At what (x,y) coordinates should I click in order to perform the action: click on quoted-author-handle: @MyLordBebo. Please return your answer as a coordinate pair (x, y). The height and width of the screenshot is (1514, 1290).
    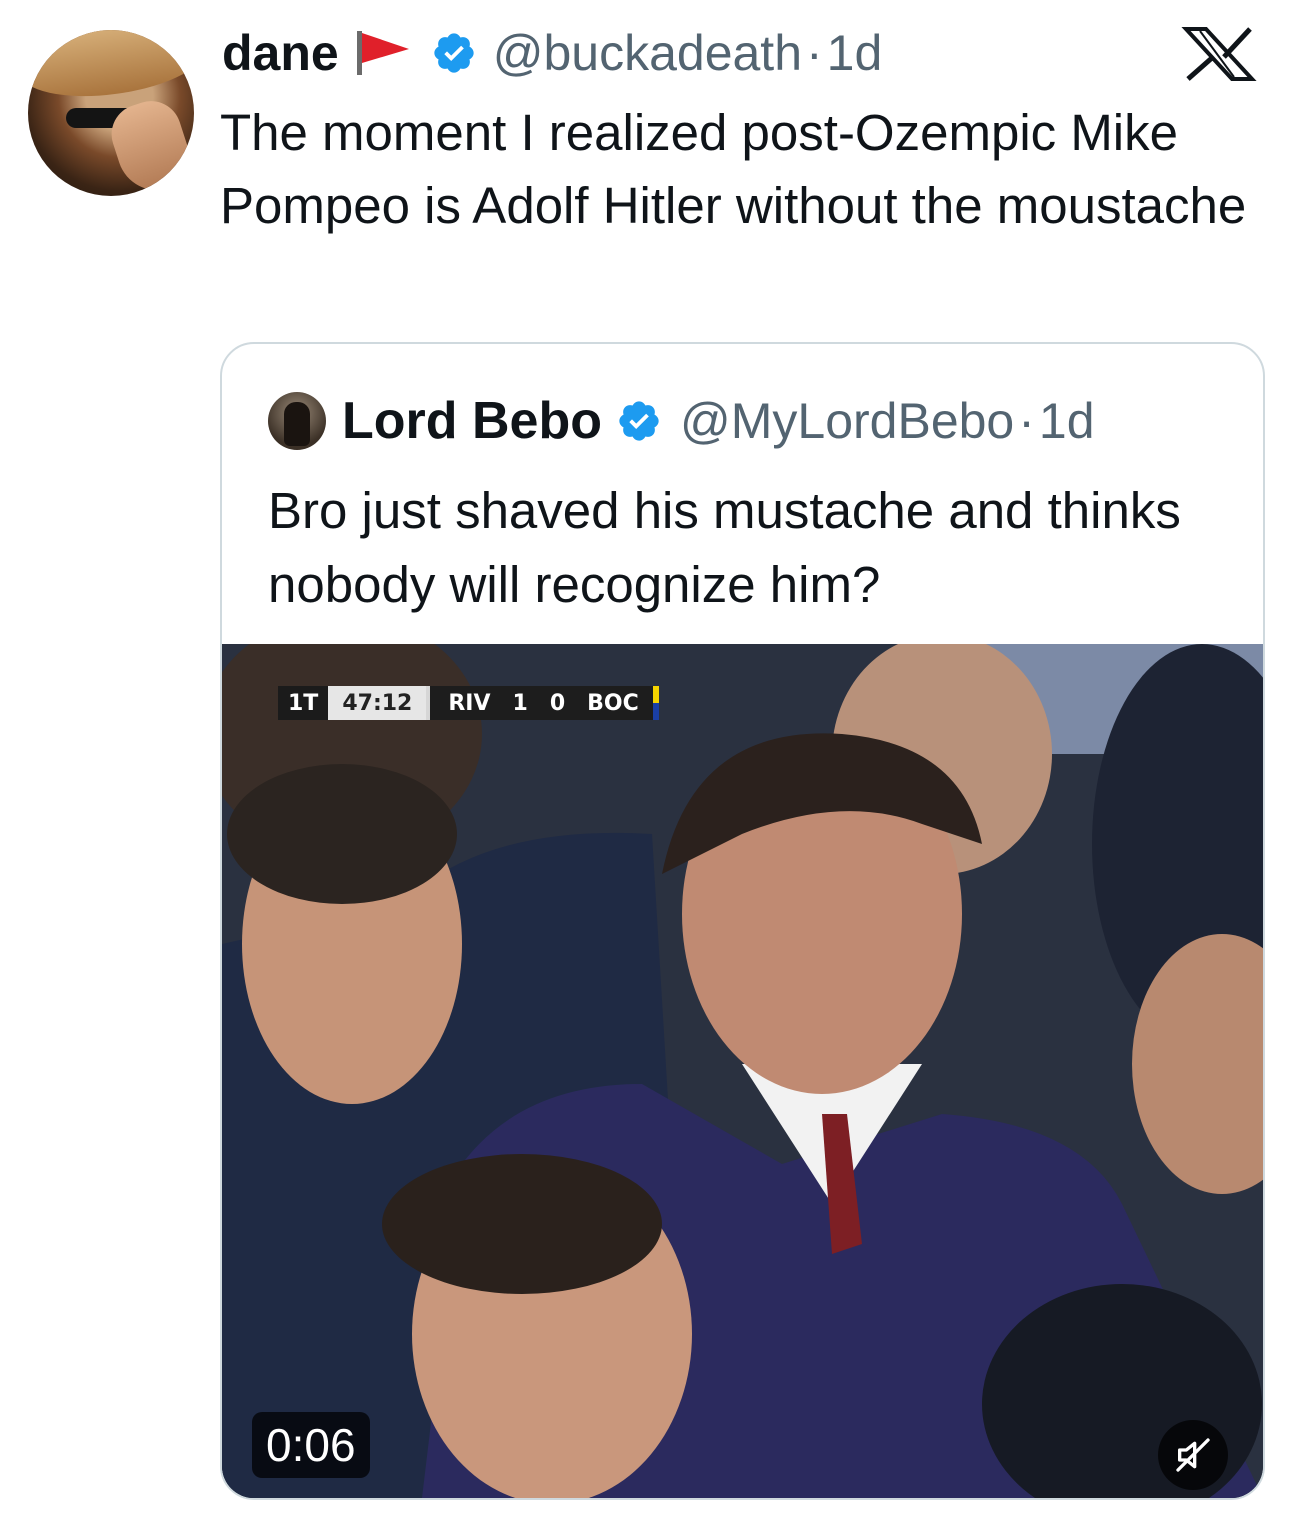
    Looking at the image, I should click on (847, 421).